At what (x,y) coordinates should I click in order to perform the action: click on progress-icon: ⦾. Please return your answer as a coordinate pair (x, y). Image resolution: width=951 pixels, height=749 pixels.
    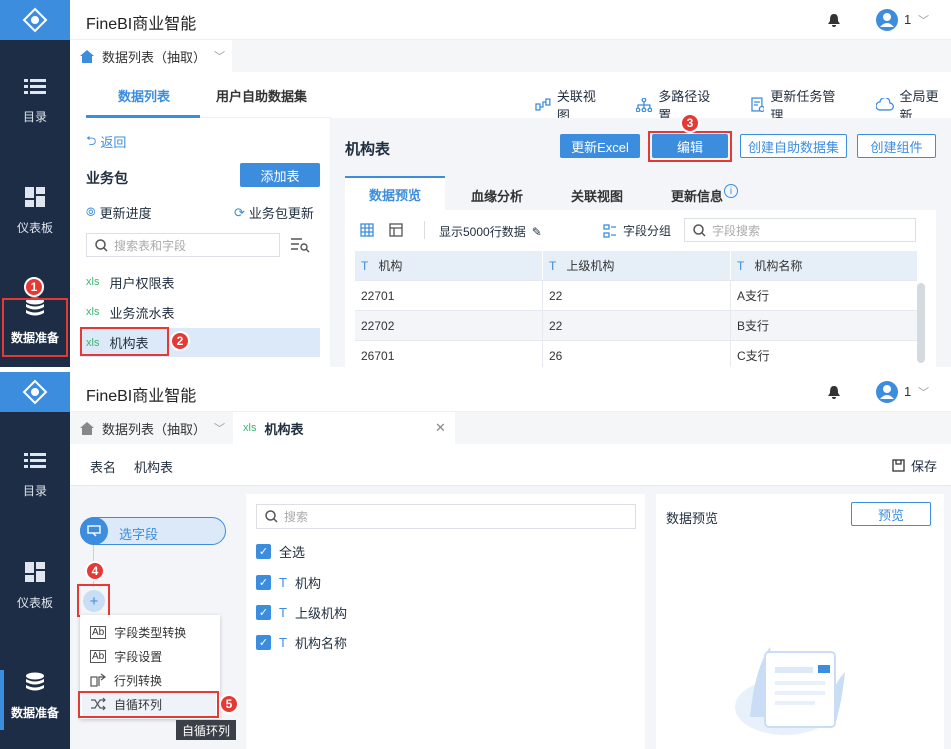
    Looking at the image, I should click on (91, 212).